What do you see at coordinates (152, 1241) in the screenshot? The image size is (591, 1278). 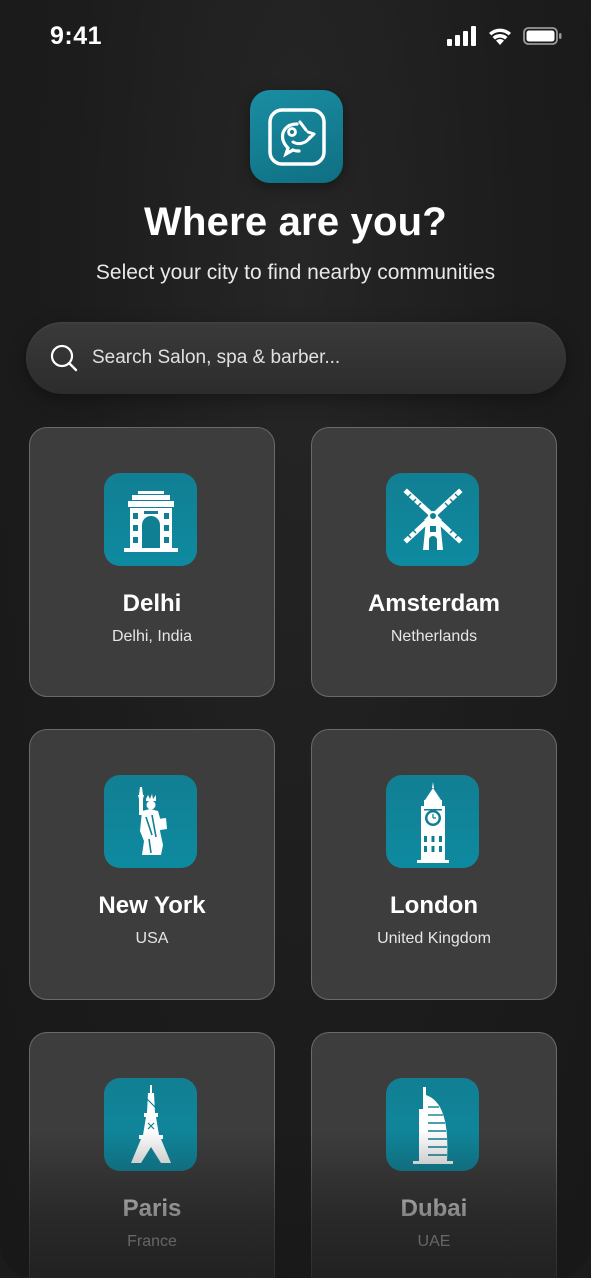 I see `city-country: France` at bounding box center [152, 1241].